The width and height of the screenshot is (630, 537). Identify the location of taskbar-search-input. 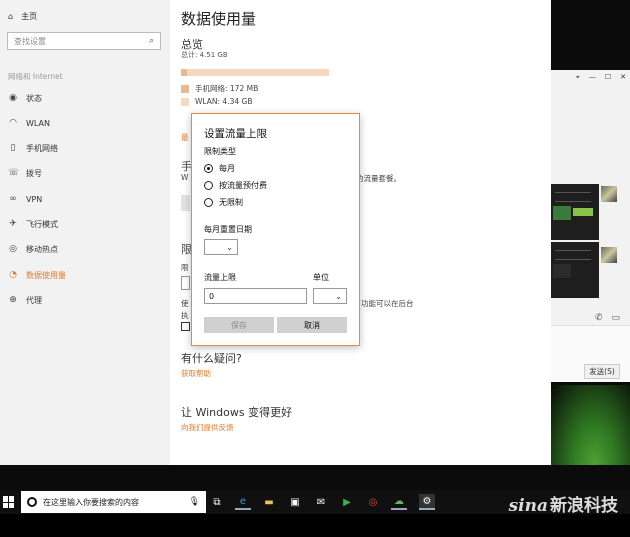
(112, 502).